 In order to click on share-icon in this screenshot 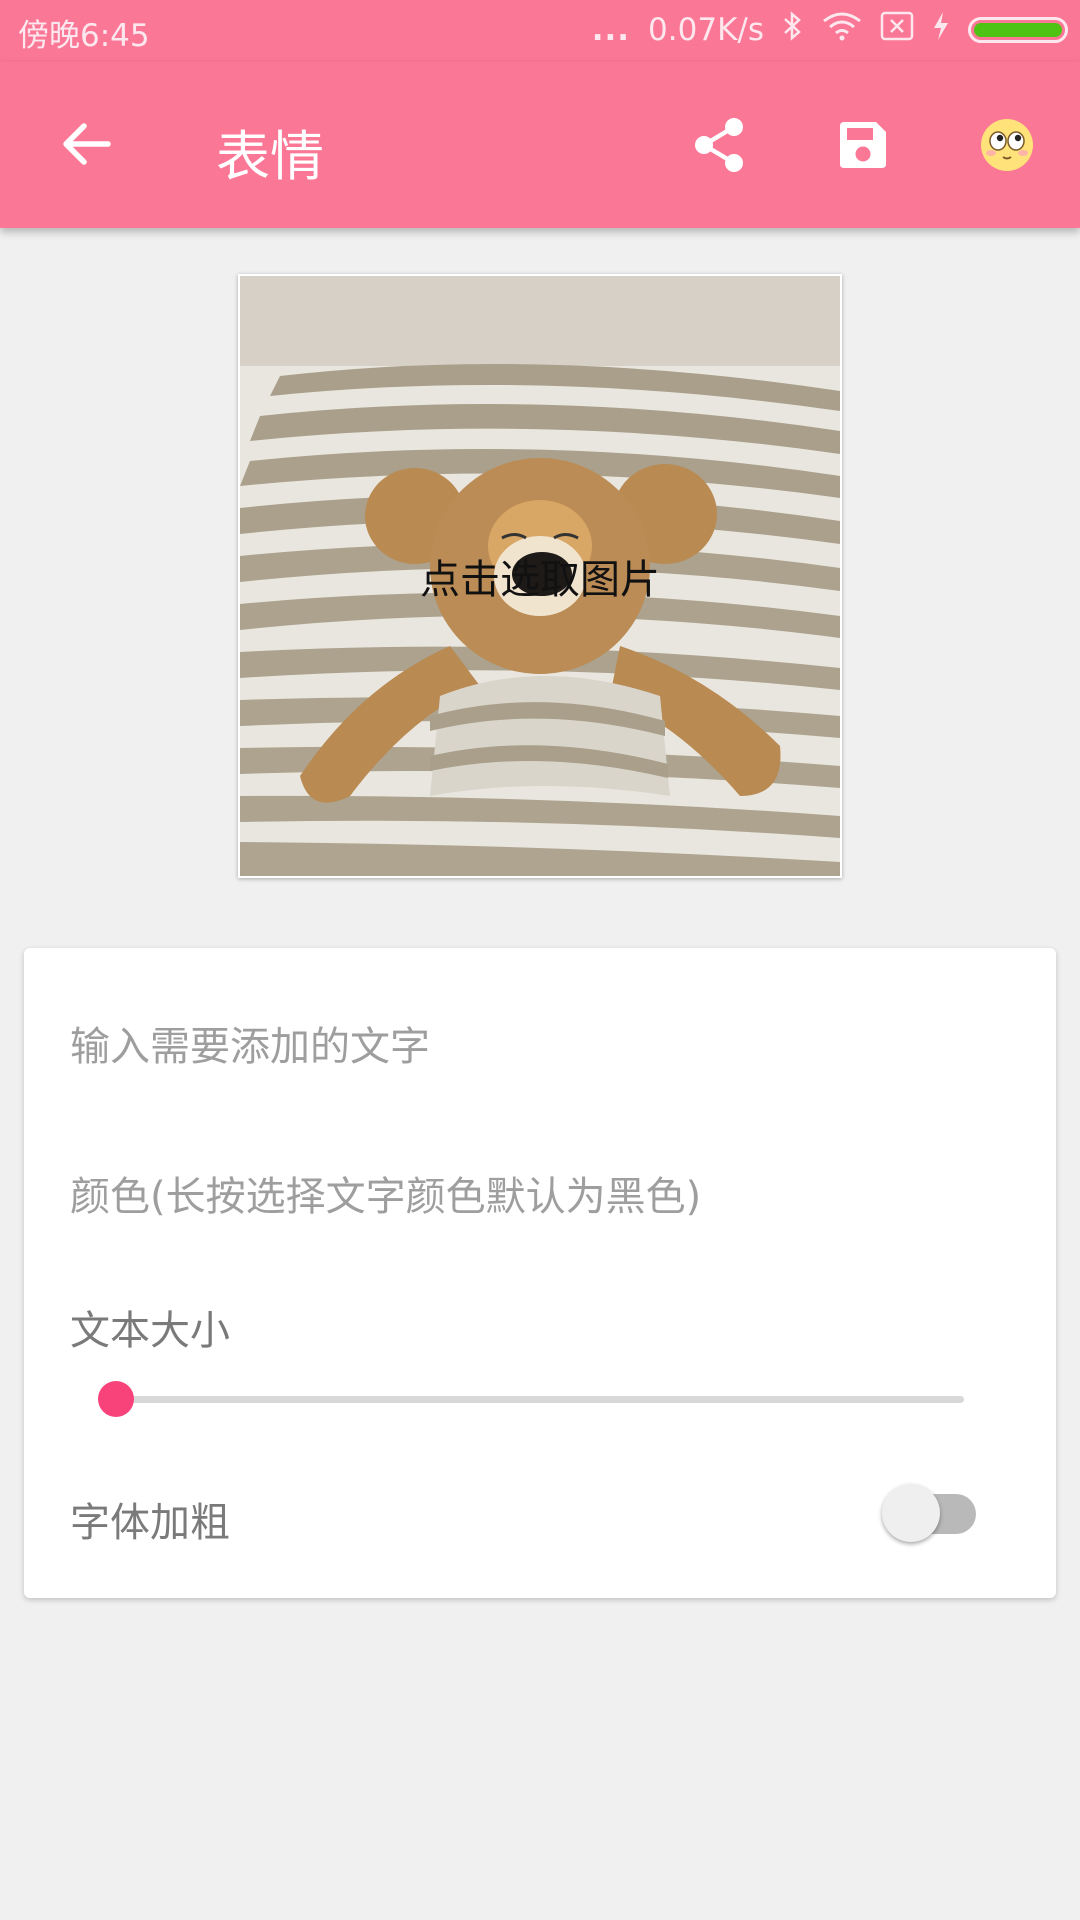, I will do `click(719, 145)`.